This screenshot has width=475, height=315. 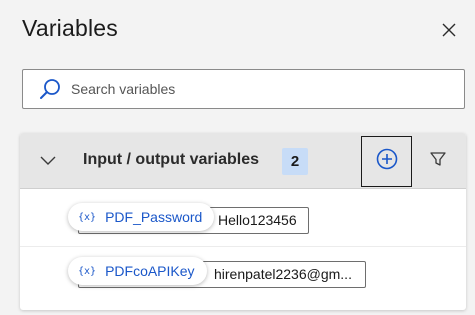 I want to click on close-icon, so click(x=449, y=32).